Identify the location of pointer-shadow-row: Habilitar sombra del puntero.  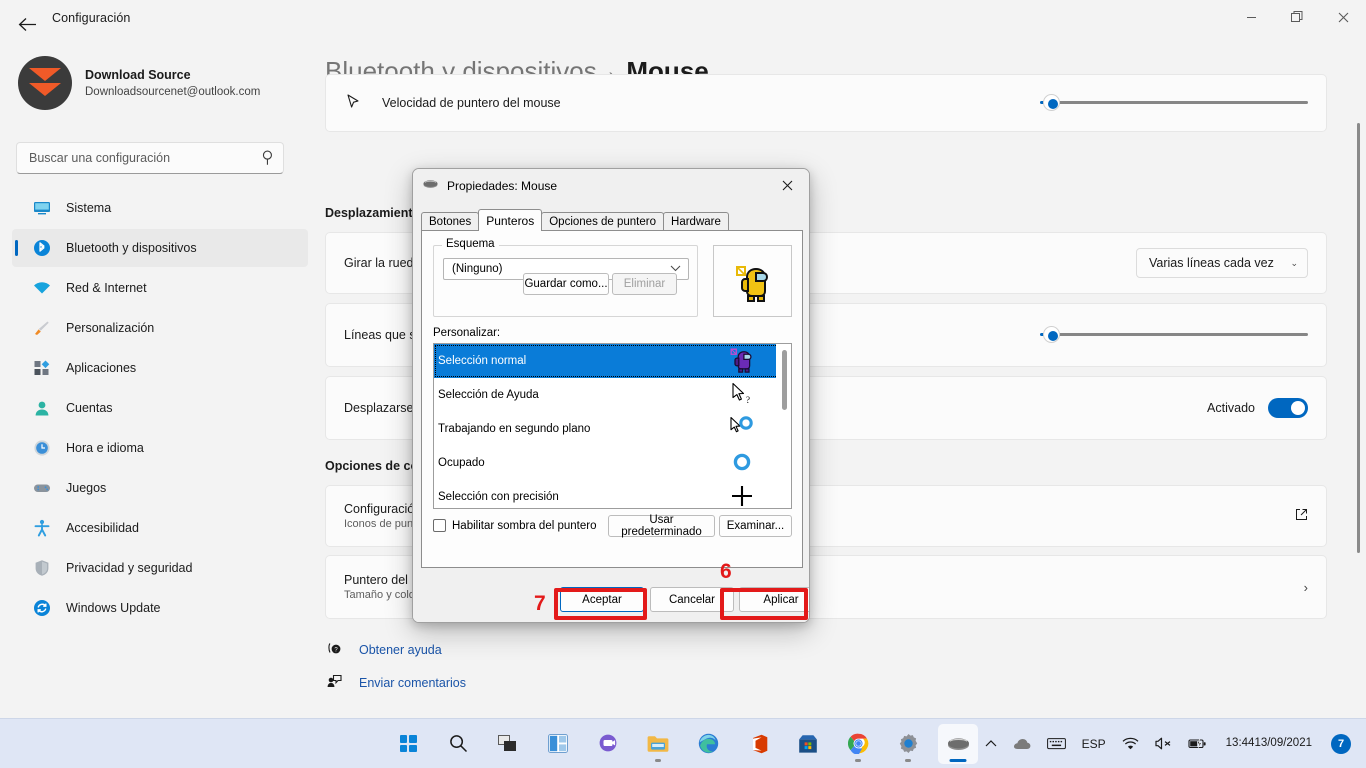
(514, 525).